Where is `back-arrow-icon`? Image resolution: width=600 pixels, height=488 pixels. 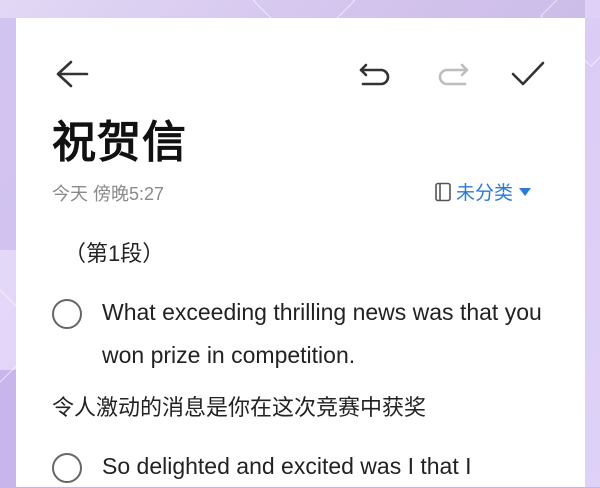
back-arrow-icon is located at coordinates (72, 74).